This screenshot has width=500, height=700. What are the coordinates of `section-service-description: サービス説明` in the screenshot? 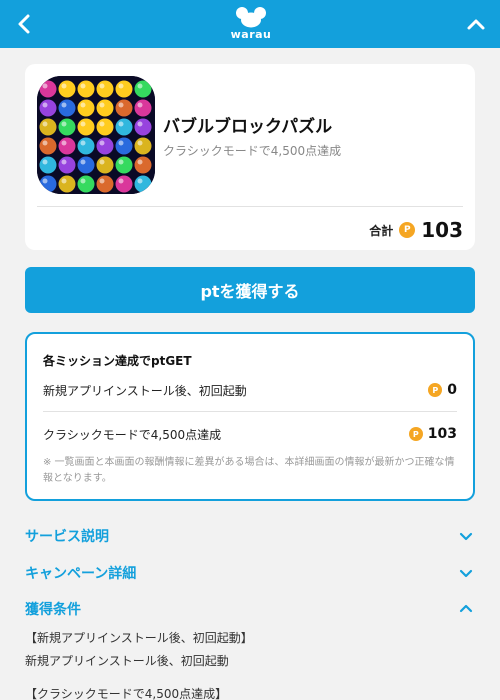 It's located at (250, 536).